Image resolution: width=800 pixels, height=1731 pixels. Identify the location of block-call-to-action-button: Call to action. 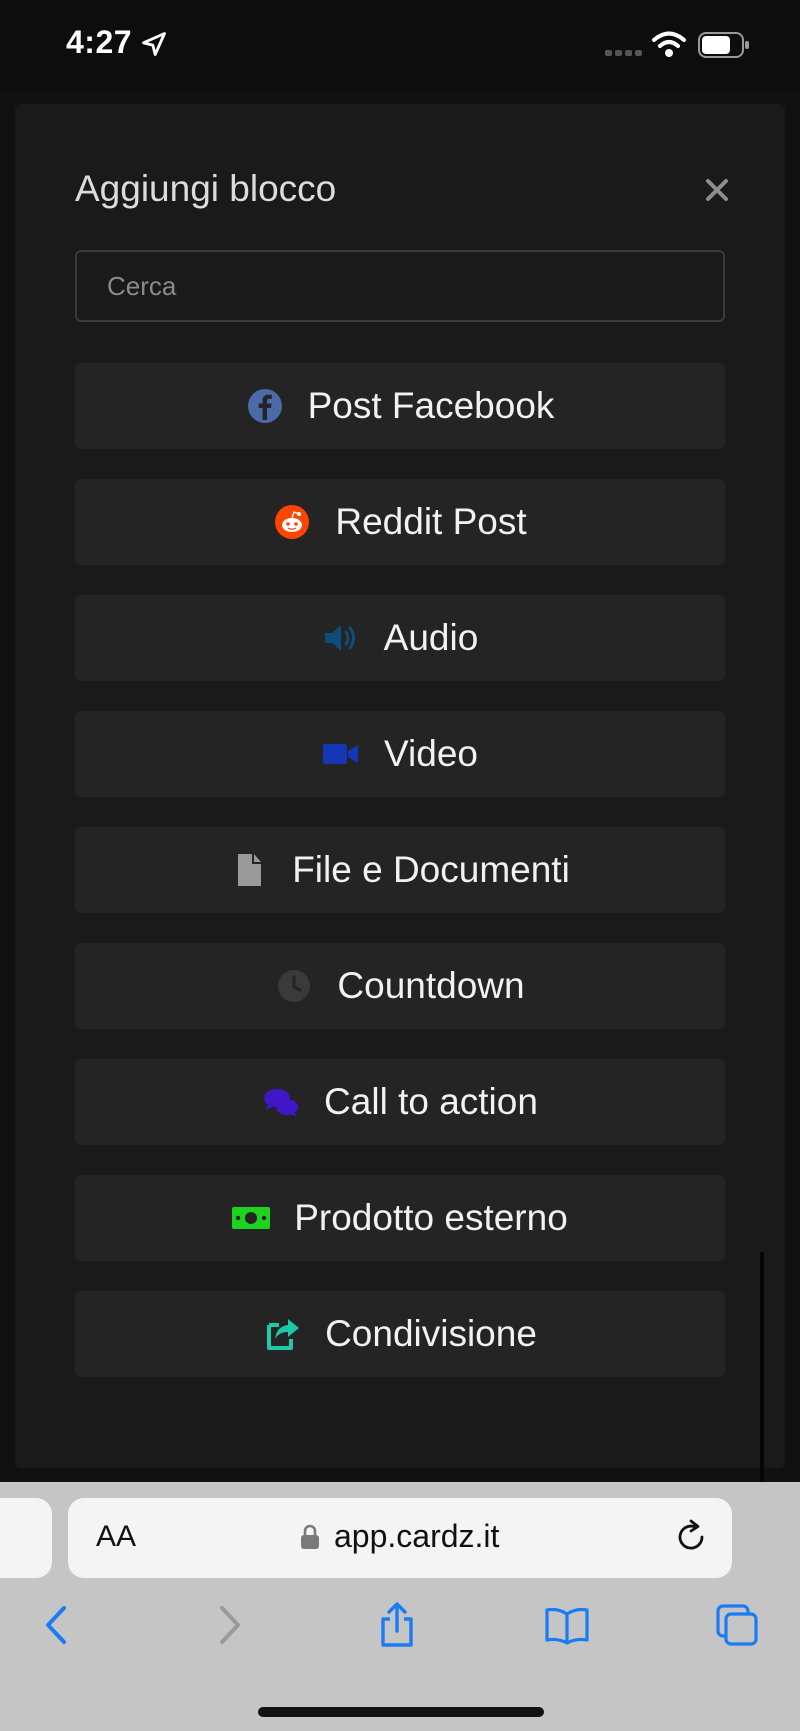
(400, 1102).